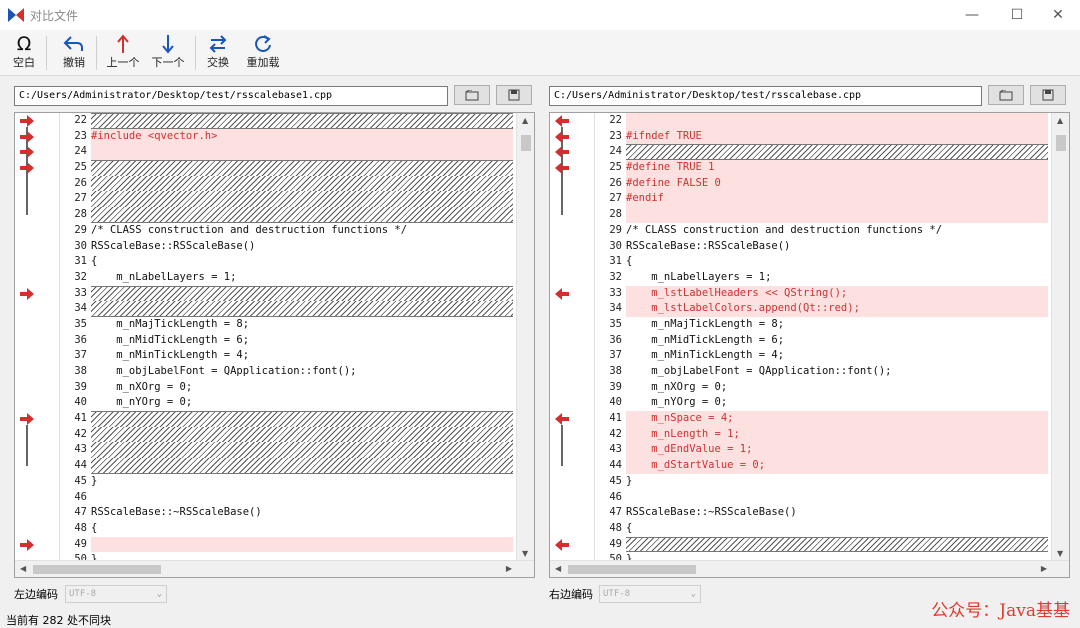  What do you see at coordinates (822, 450) in the screenshot?
I see `code-line: 43 m_dEndValue = 1;` at bounding box center [822, 450].